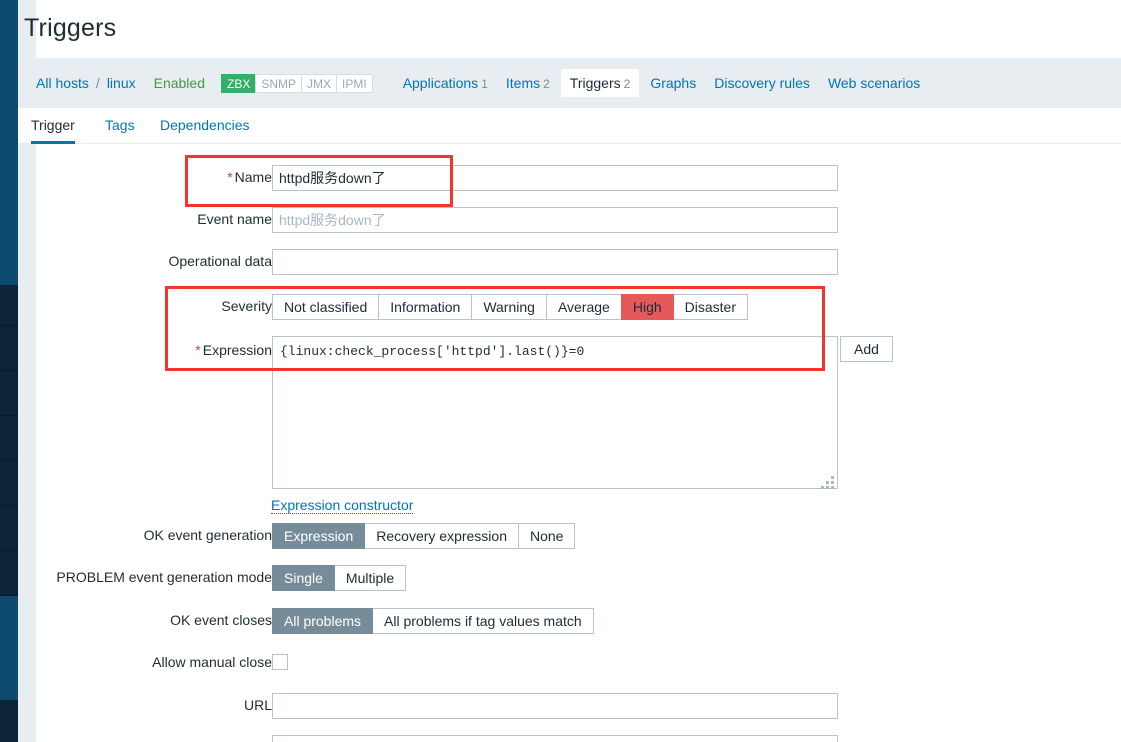 The image size is (1121, 742). What do you see at coordinates (121, 83) in the screenshot?
I see `breadcrumb-host-linux: linux` at bounding box center [121, 83].